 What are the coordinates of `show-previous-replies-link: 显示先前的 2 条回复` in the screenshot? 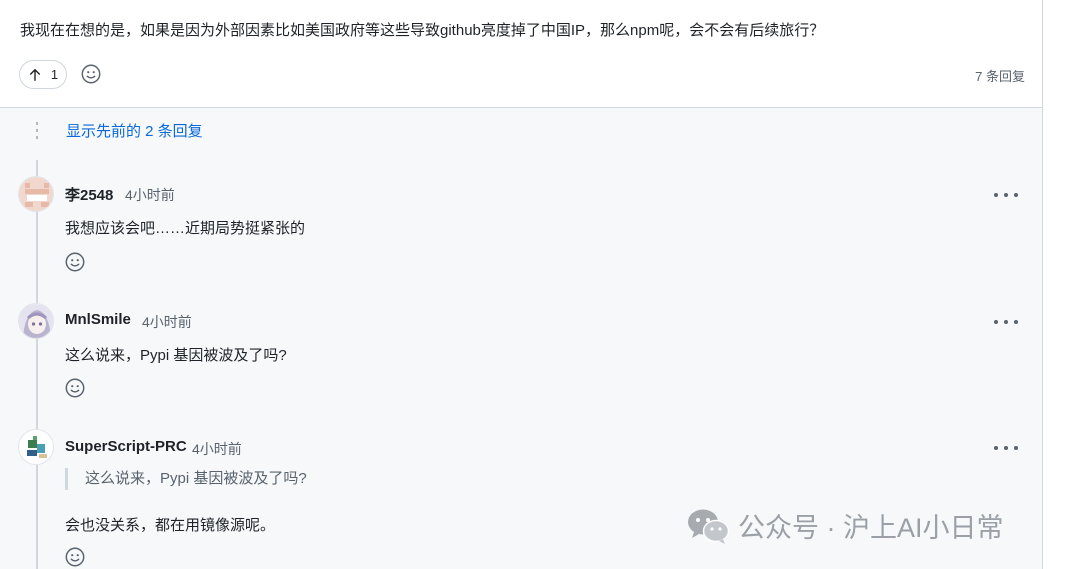 It's located at (134, 130).